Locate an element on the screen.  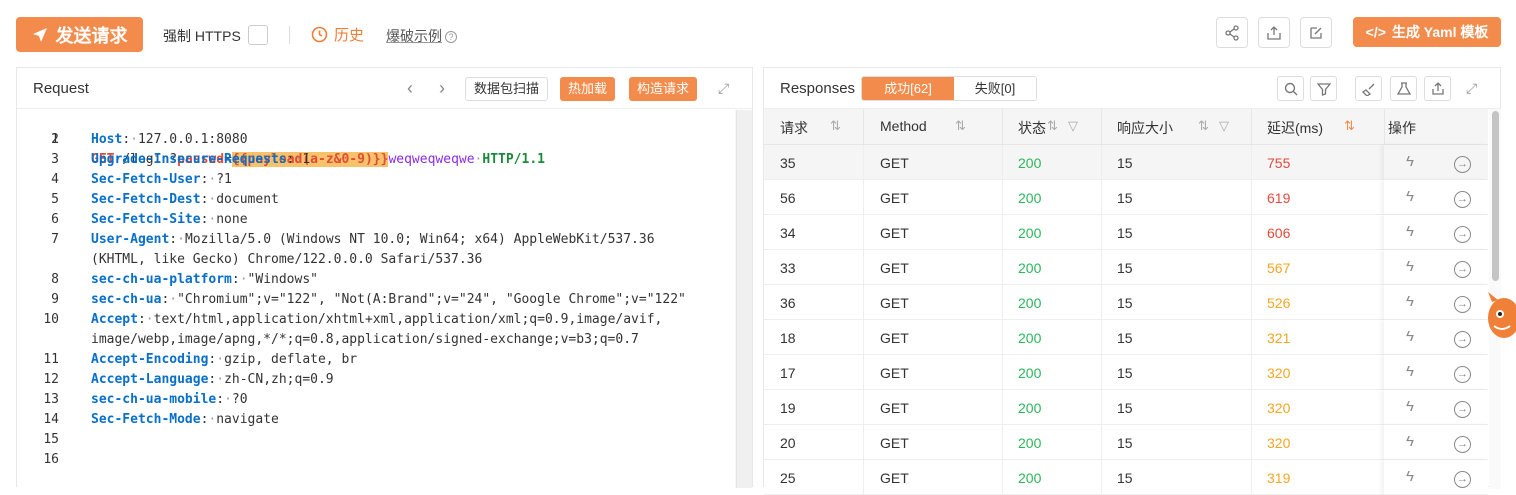
edit-button is located at coordinates (1316, 32).